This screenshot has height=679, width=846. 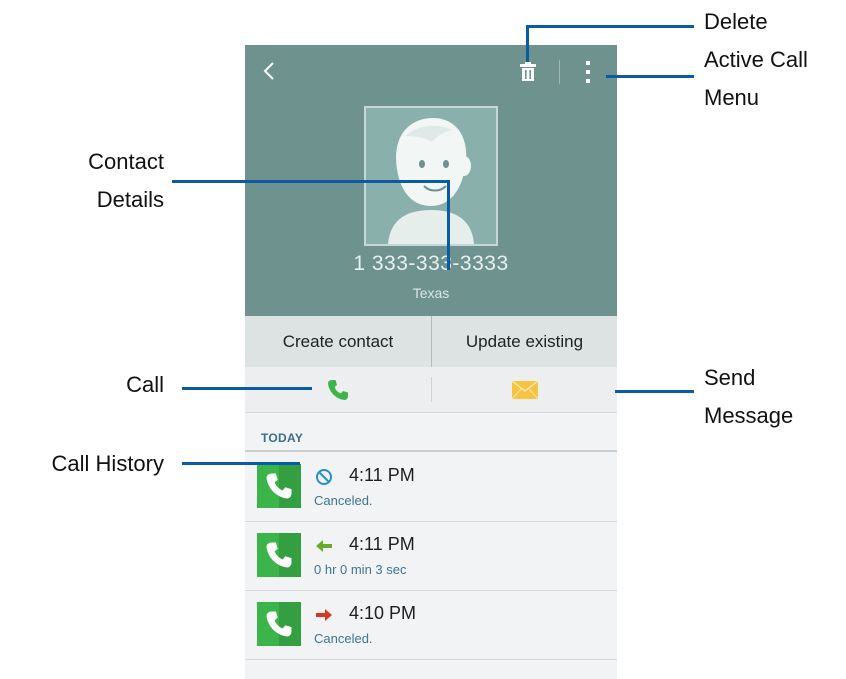 I want to click on arrow-left-icon, so click(x=324, y=546).